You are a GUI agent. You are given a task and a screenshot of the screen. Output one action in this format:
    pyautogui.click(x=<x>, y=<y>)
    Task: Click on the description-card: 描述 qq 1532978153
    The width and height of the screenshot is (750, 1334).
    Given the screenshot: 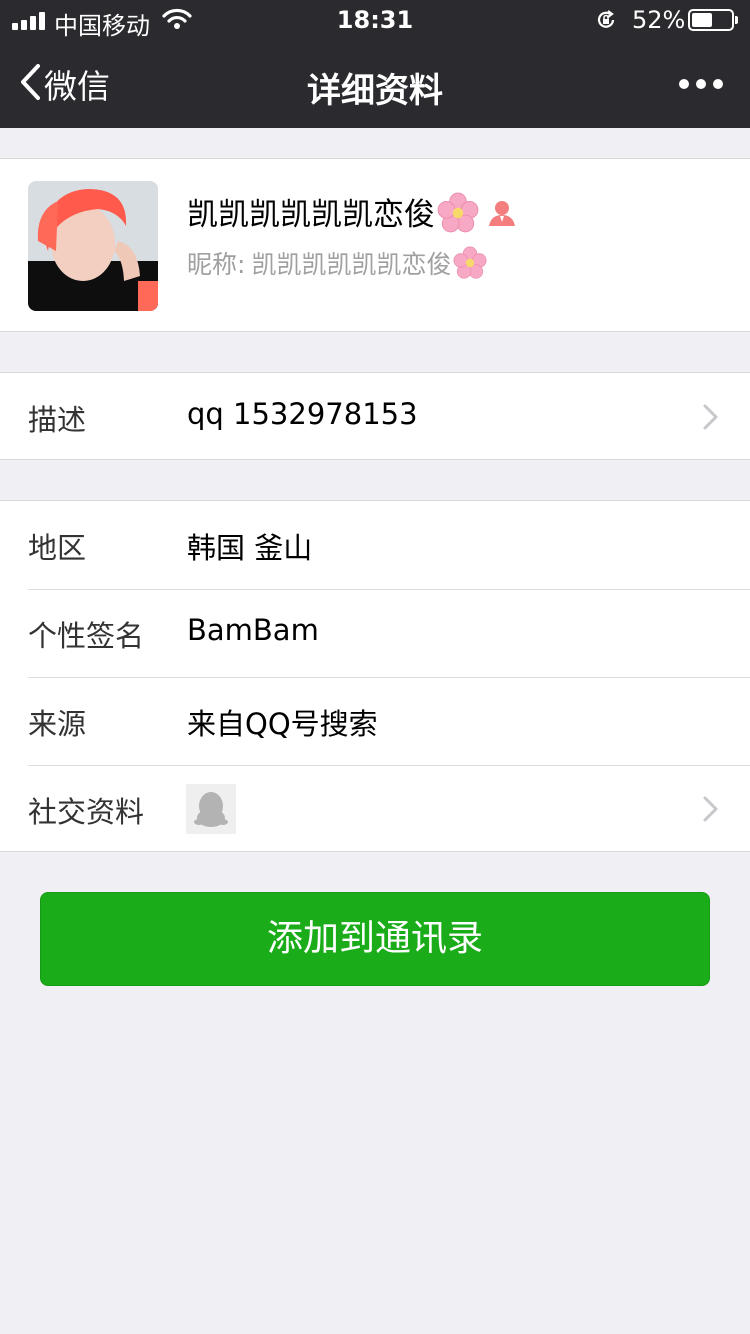 What is the action you would take?
    pyautogui.click(x=375, y=416)
    